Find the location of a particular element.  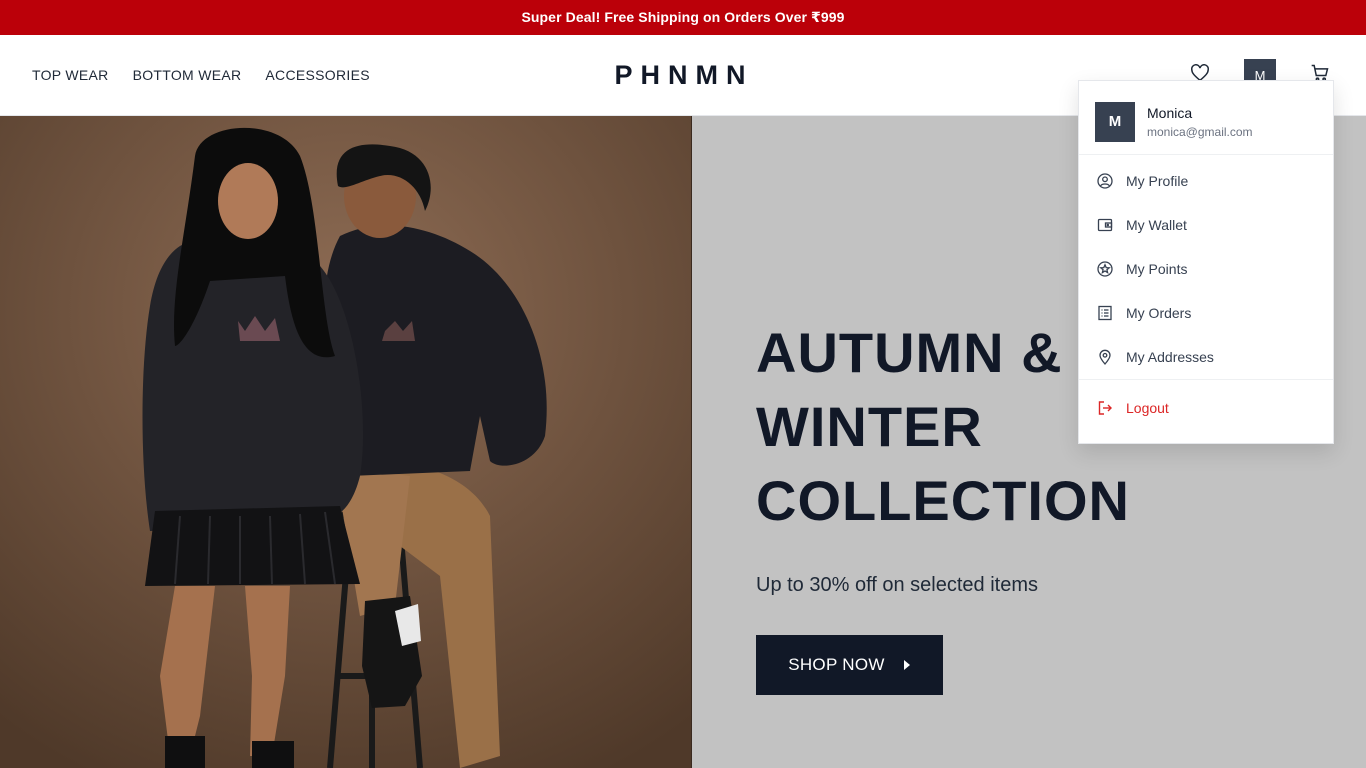

nav-top-wear: TOP WEAR is located at coordinates (70, 75).